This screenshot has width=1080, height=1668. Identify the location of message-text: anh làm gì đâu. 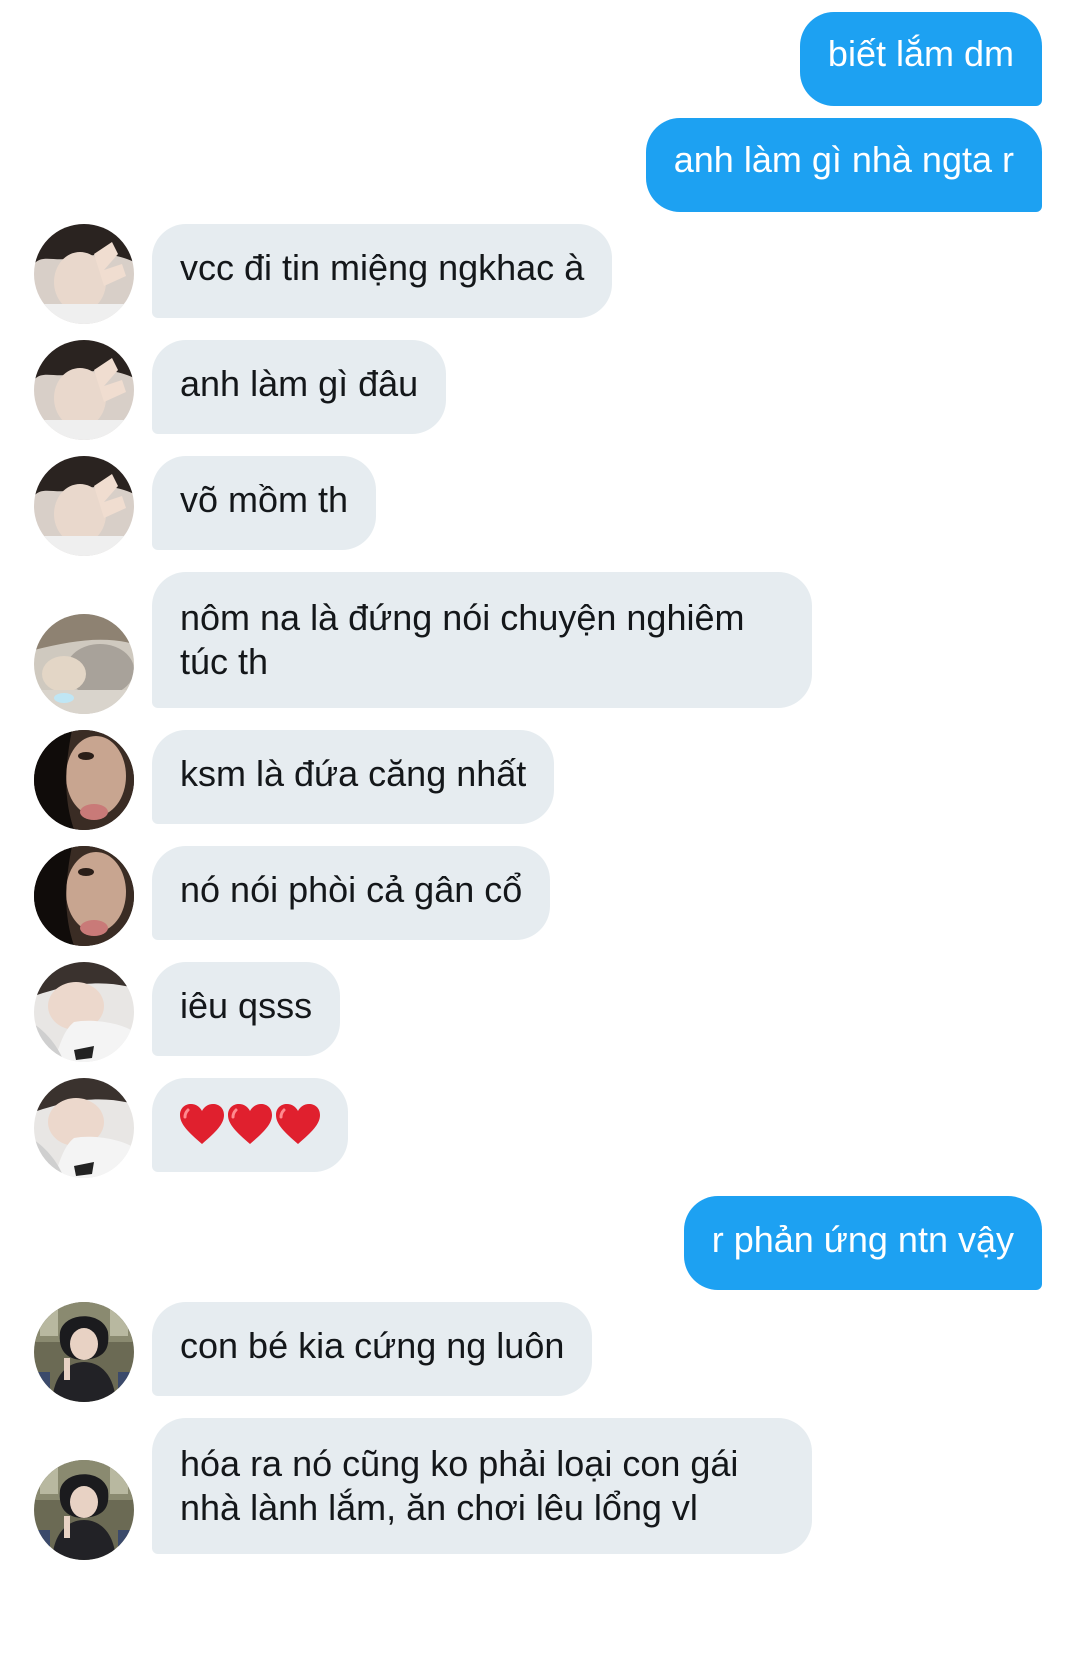
(299, 383).